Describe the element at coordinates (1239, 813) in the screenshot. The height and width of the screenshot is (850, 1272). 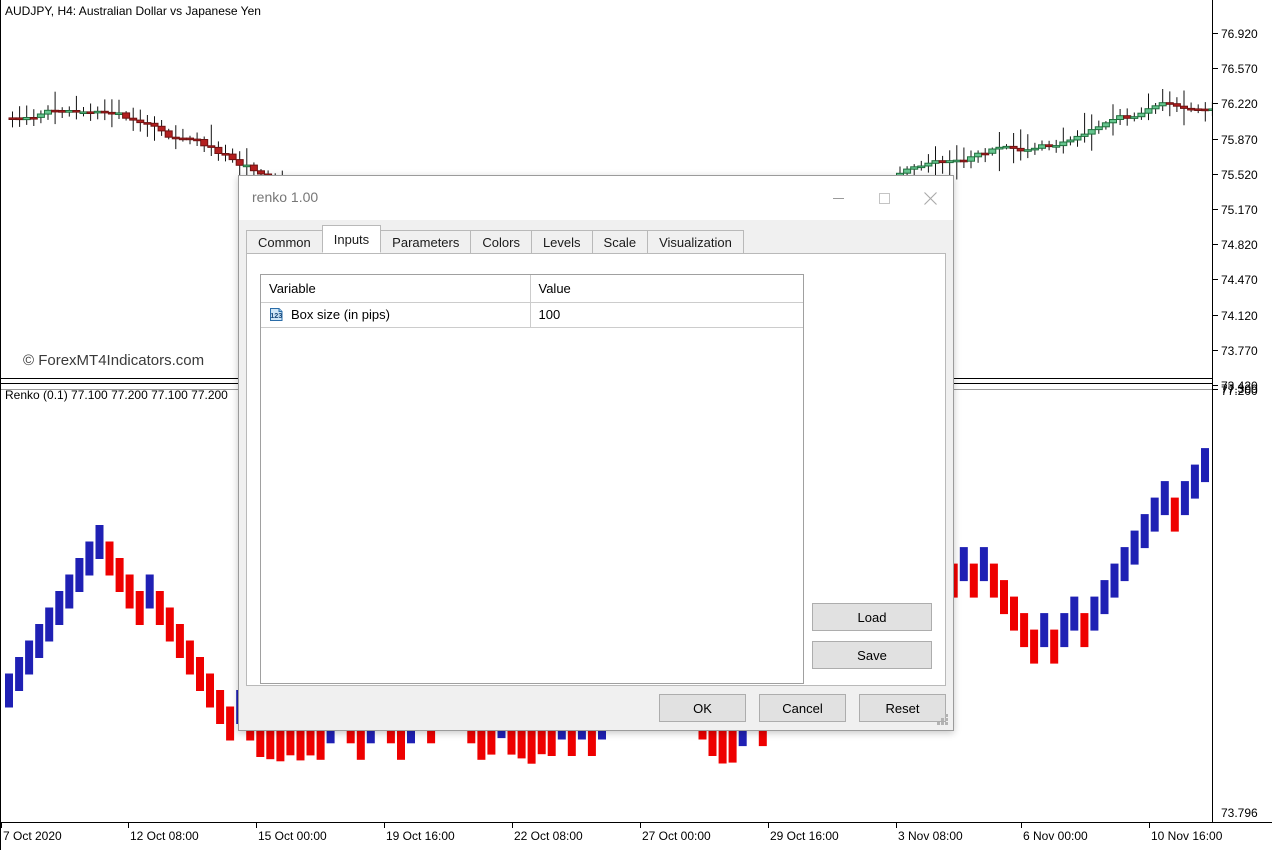
I see `price-label-last: 73.796` at that location.